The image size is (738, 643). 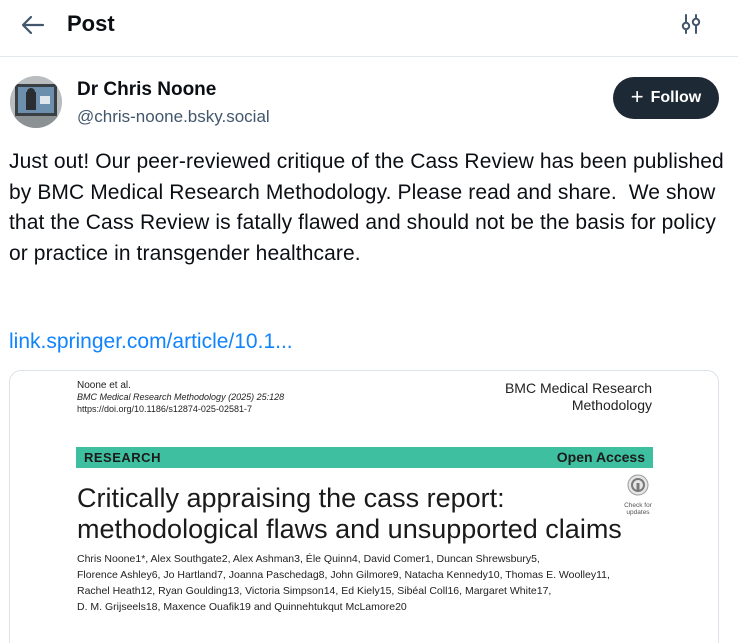 I want to click on paper-journal-name: BMC Medical Research Methodology, so click(x=578, y=397).